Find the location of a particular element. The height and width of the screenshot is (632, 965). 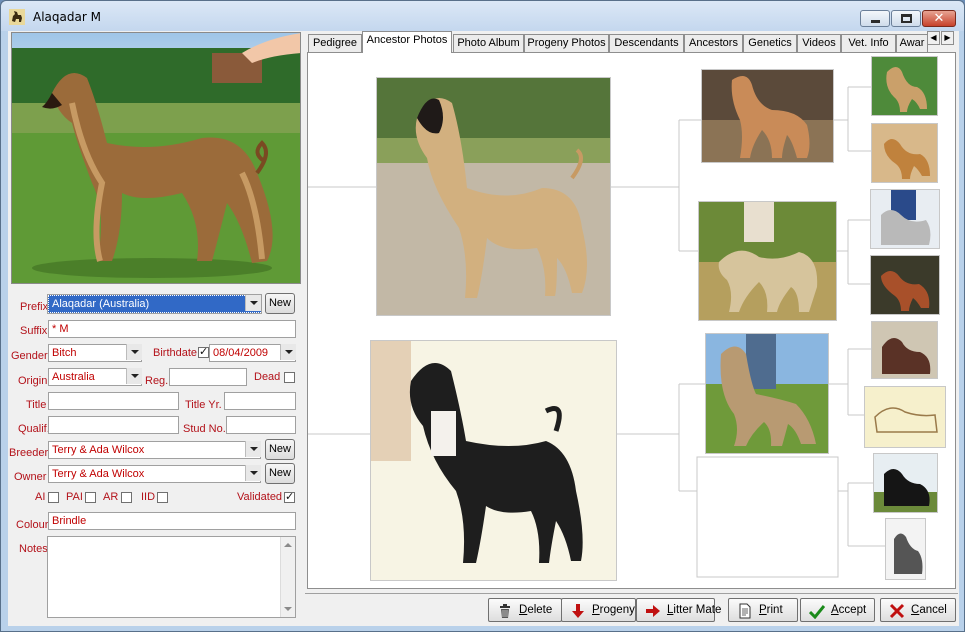

progeny-button: Progeny is located at coordinates (598, 610).